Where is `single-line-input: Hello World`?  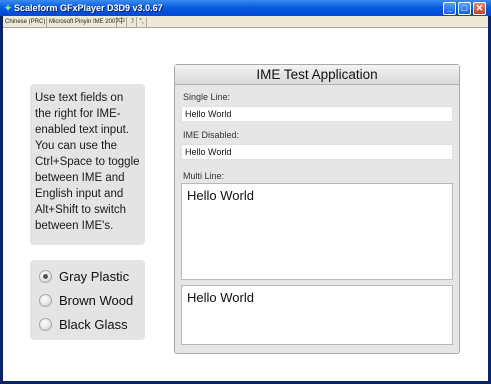
single-line-input: Hello World is located at coordinates (317, 114).